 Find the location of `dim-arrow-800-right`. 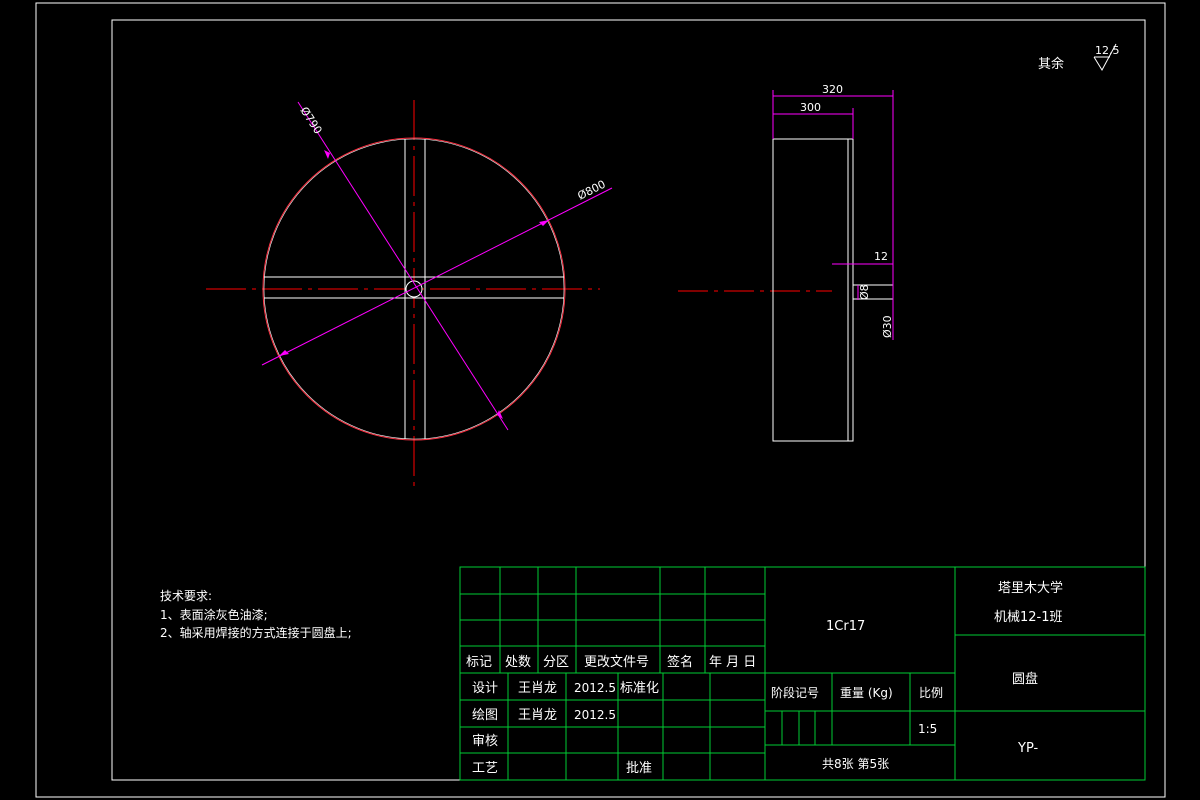

dim-arrow-800-right is located at coordinates (544, 223).